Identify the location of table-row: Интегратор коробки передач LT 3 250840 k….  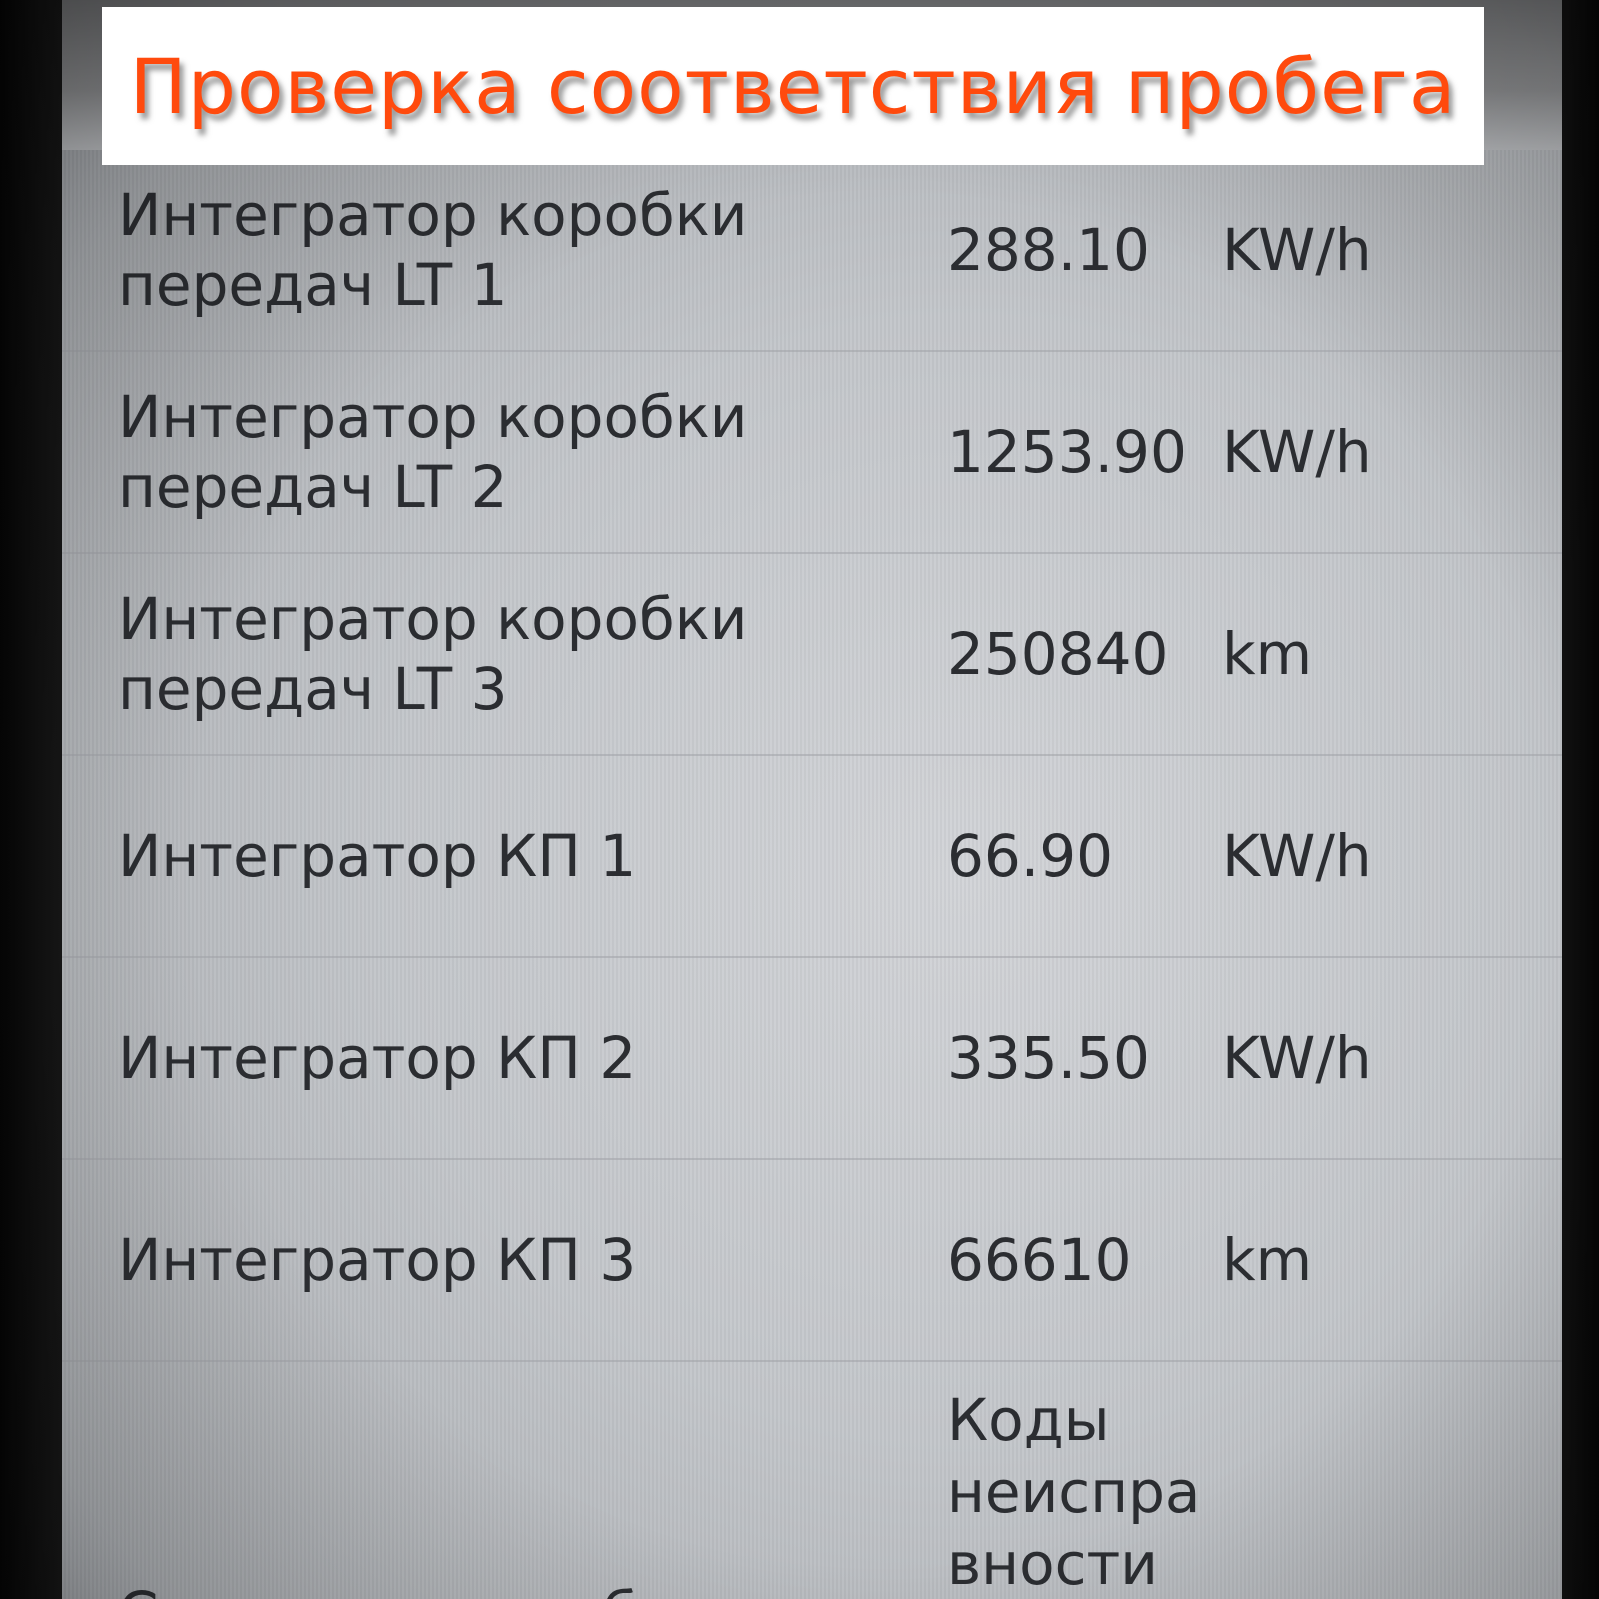
(812, 655).